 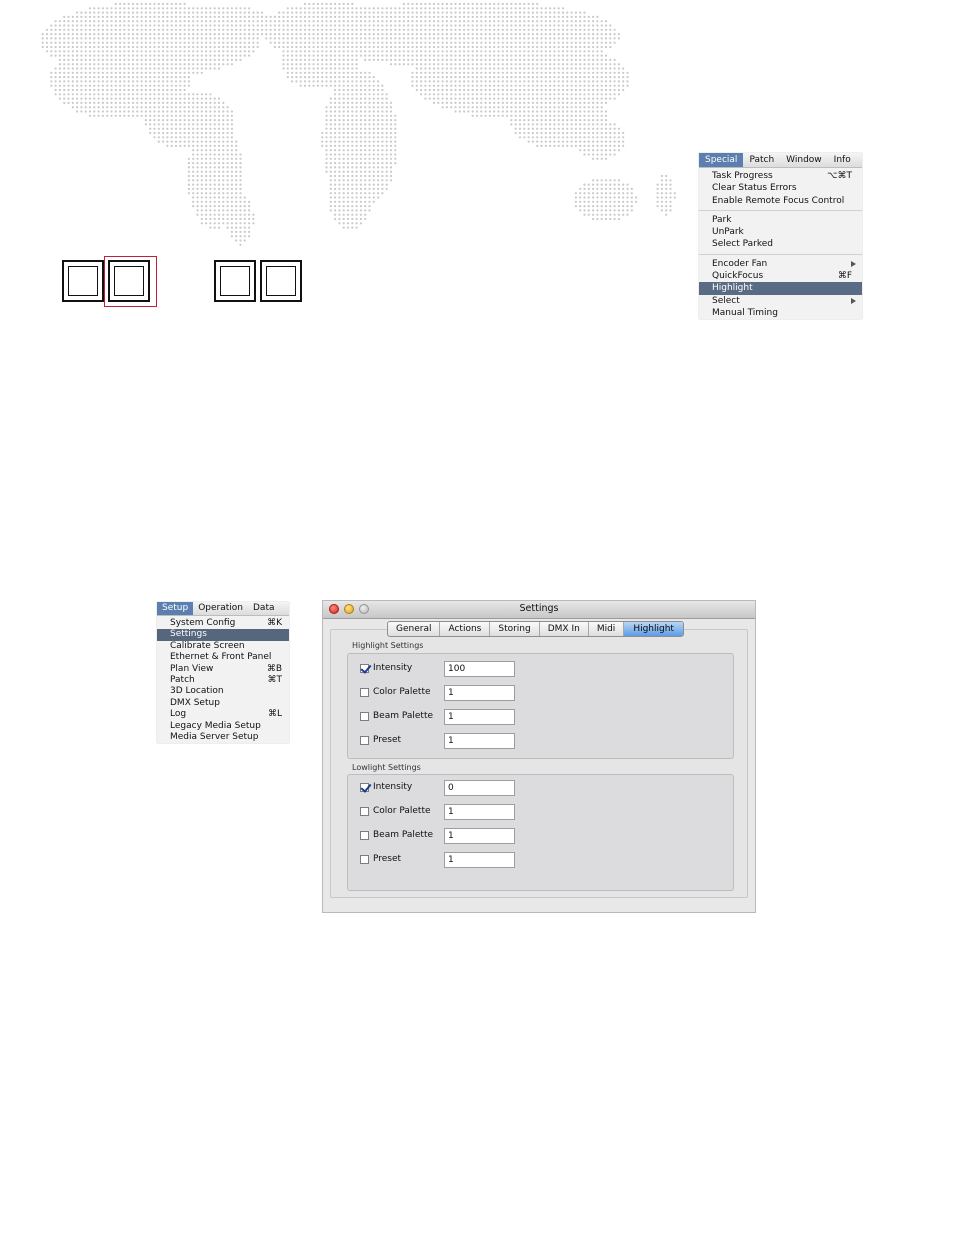 What do you see at coordinates (223, 714) in the screenshot?
I see `menu-item-log: Log ⌘L` at bounding box center [223, 714].